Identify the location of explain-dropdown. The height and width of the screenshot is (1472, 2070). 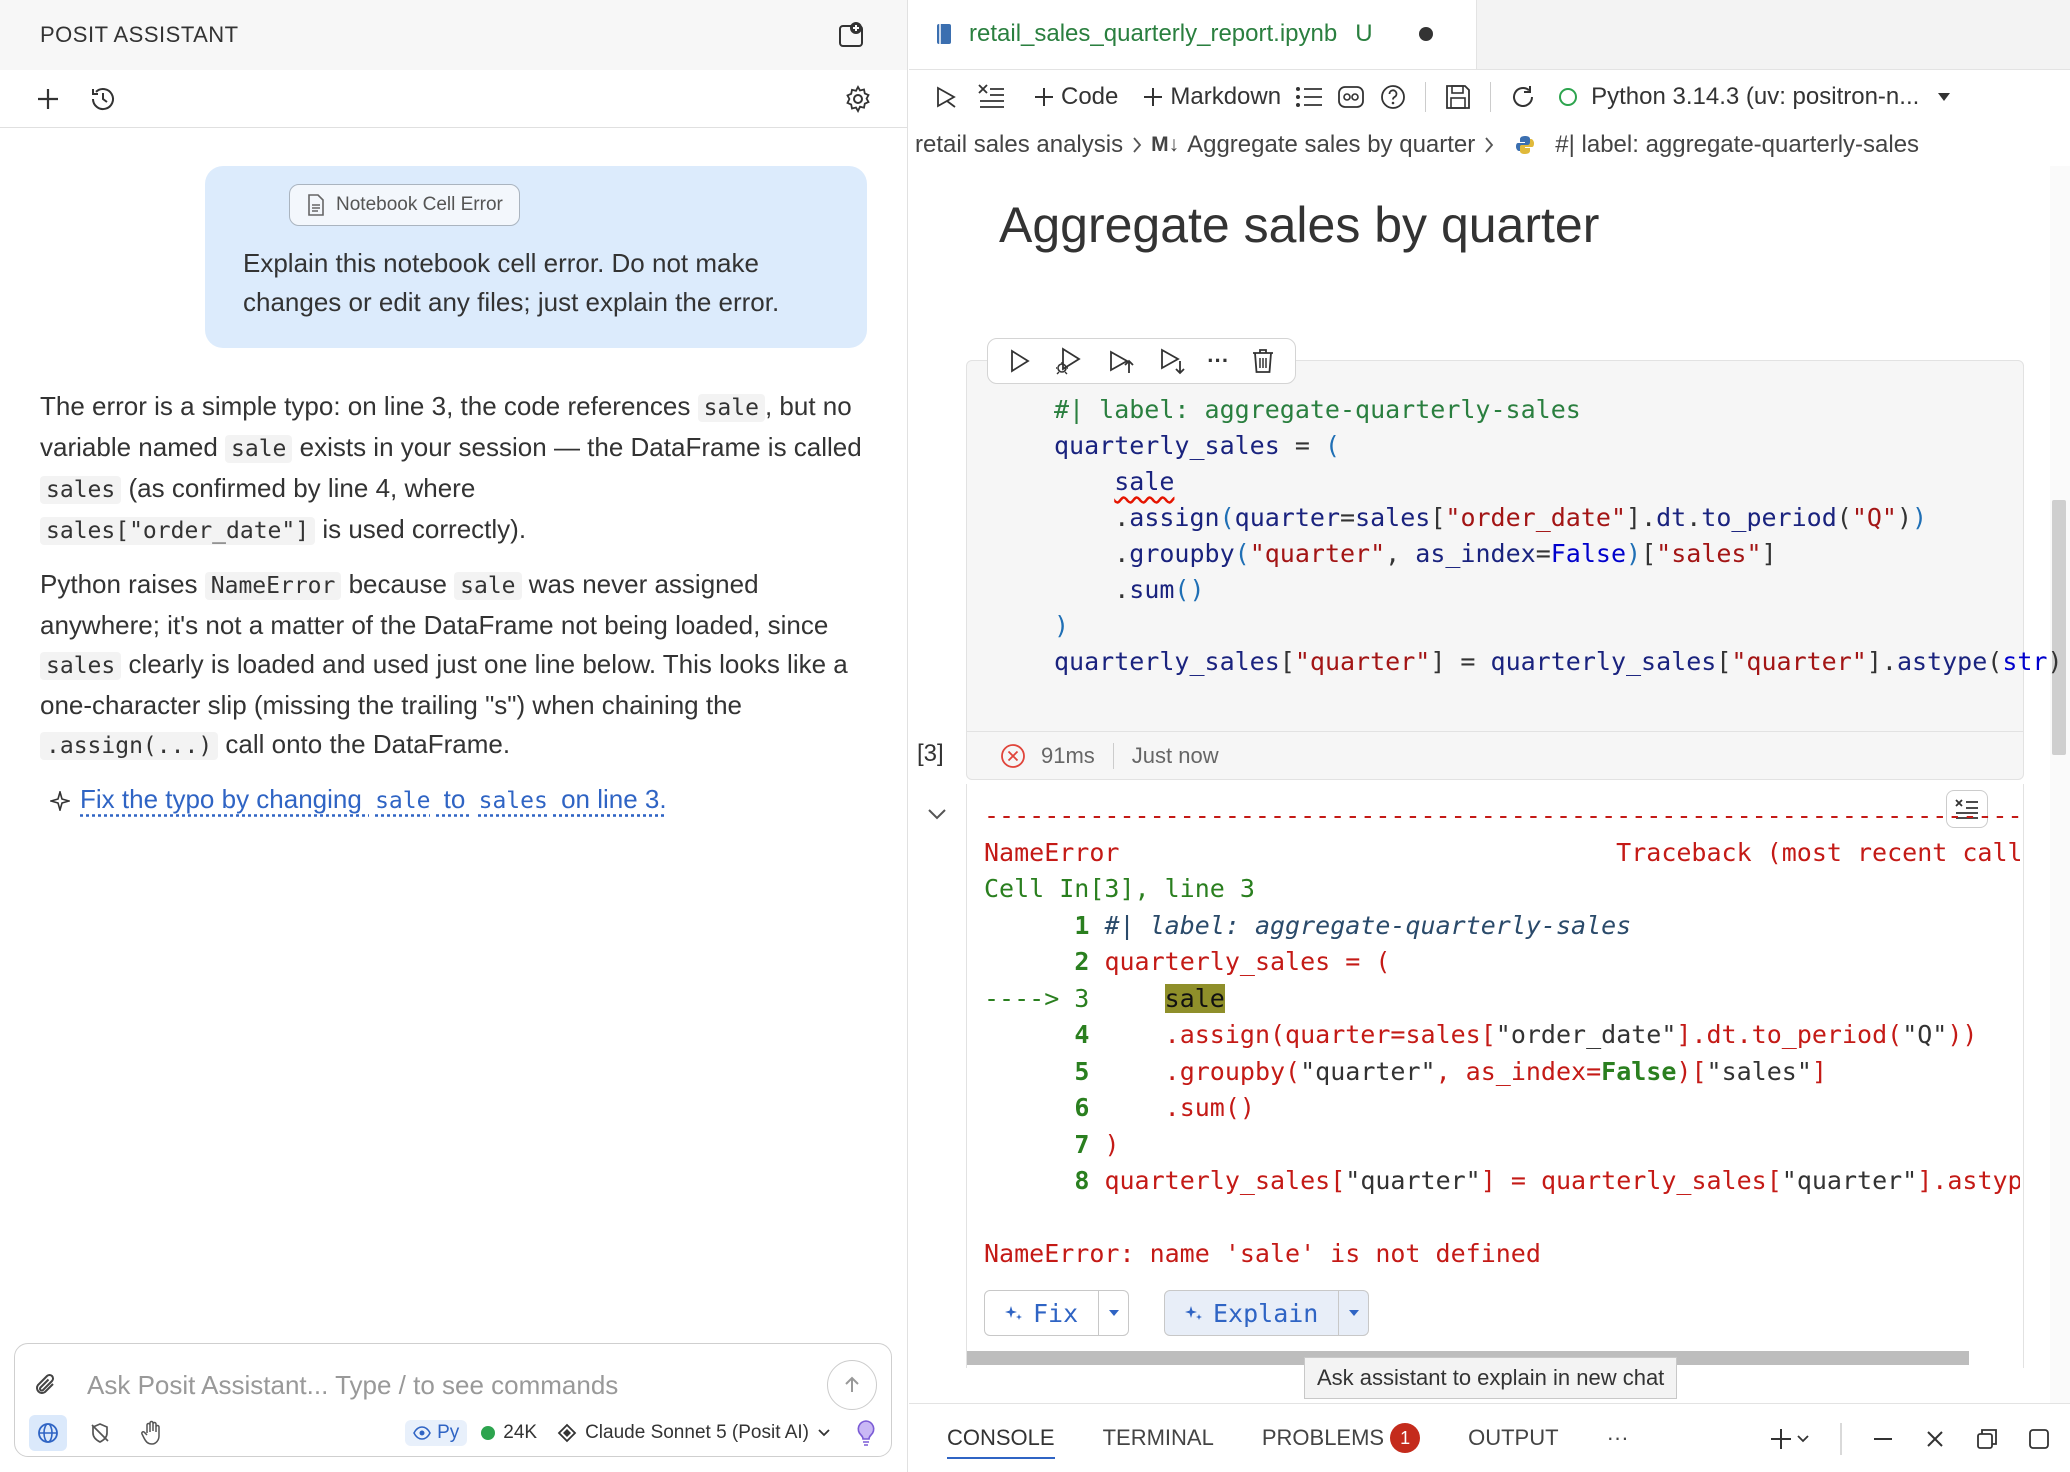
(1354, 1313).